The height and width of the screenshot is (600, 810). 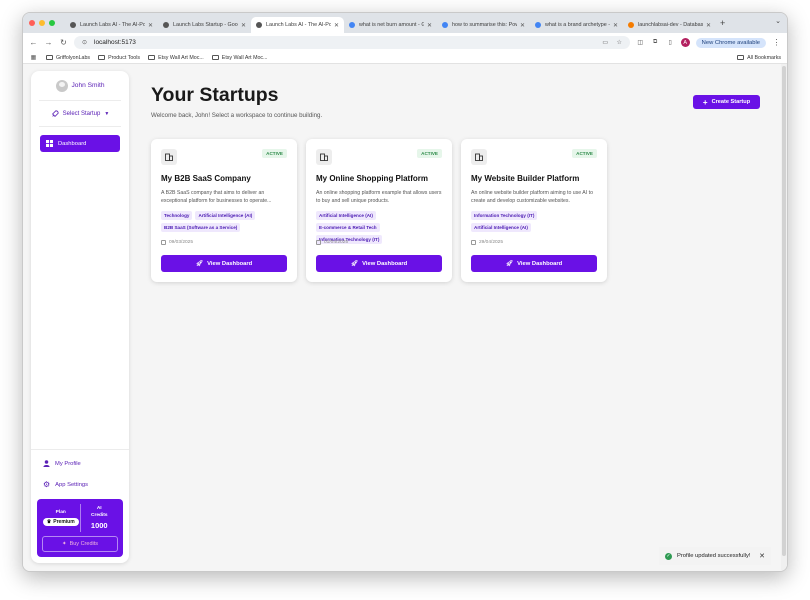 What do you see at coordinates (730, 42) in the screenshot?
I see `new-chrome-available-button: New Chrome available` at bounding box center [730, 42].